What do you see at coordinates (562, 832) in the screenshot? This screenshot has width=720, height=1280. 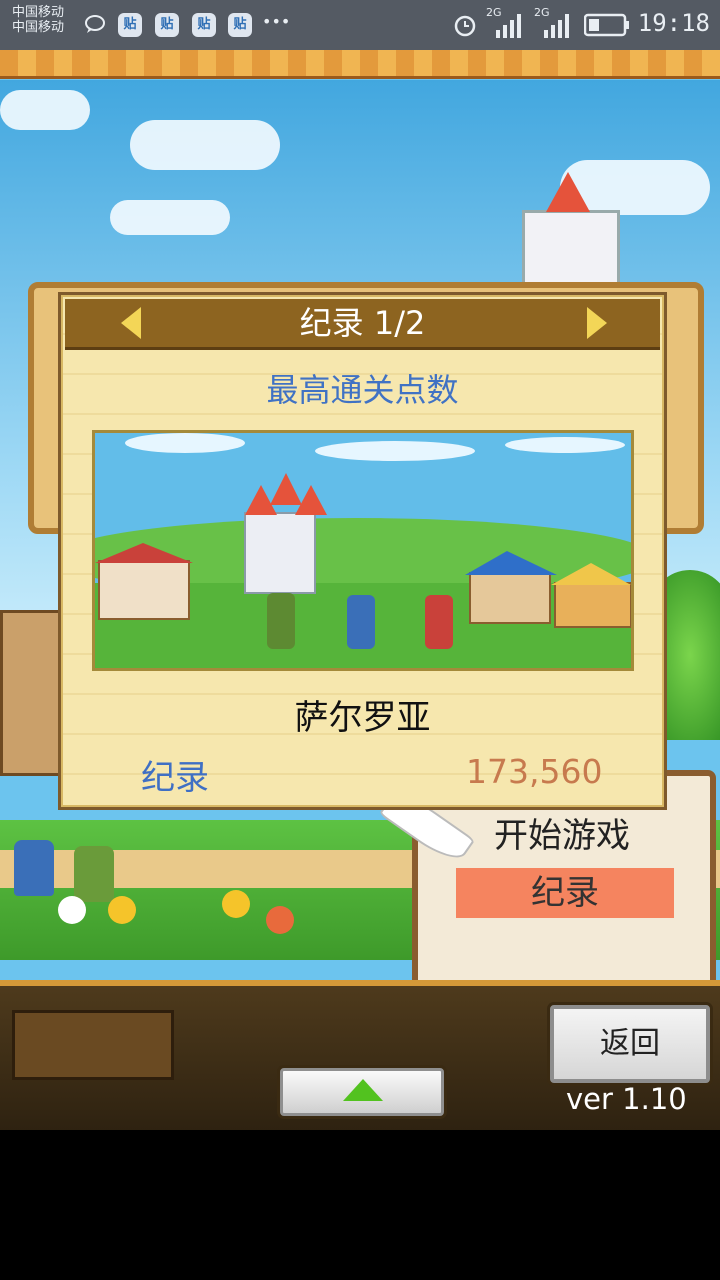 I see `start-game-button: 开始游戏` at bounding box center [562, 832].